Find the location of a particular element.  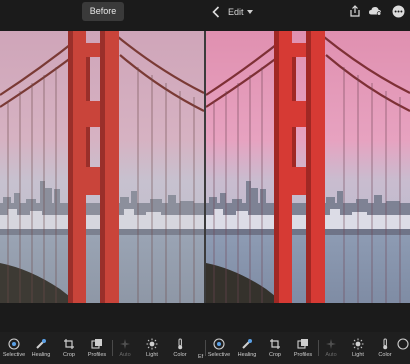

top-bar: Before Edit is located at coordinates (205, 12).